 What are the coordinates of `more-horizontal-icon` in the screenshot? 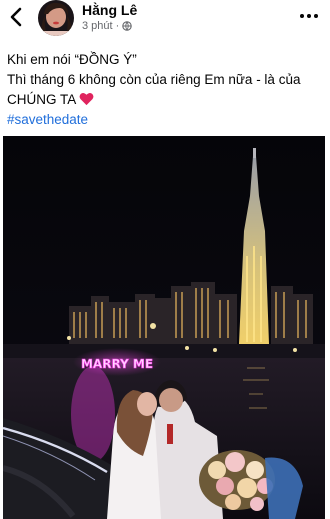 It's located at (309, 16).